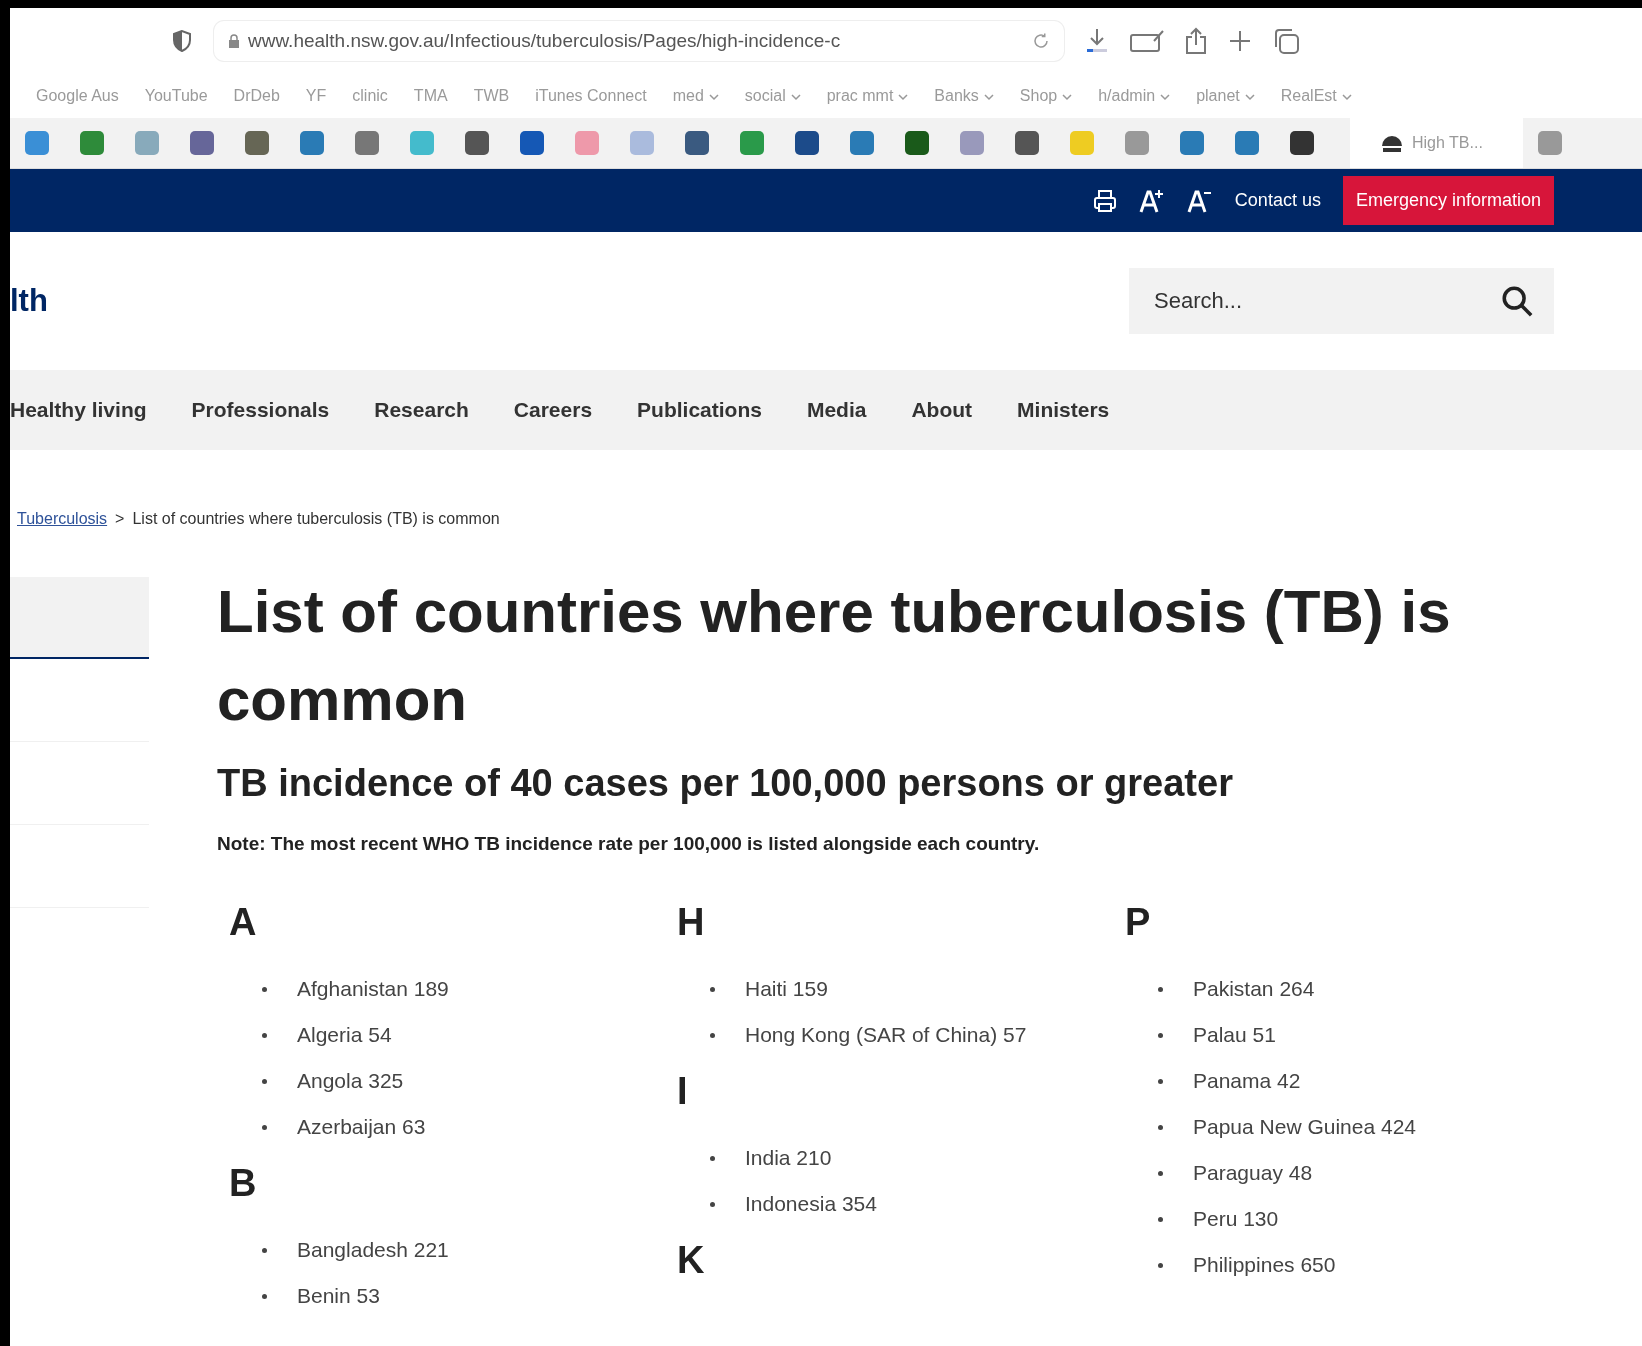 Image resolution: width=1642 pixels, height=1346 pixels. What do you see at coordinates (683, 1091) in the screenshot?
I see `letter-heading: I` at bounding box center [683, 1091].